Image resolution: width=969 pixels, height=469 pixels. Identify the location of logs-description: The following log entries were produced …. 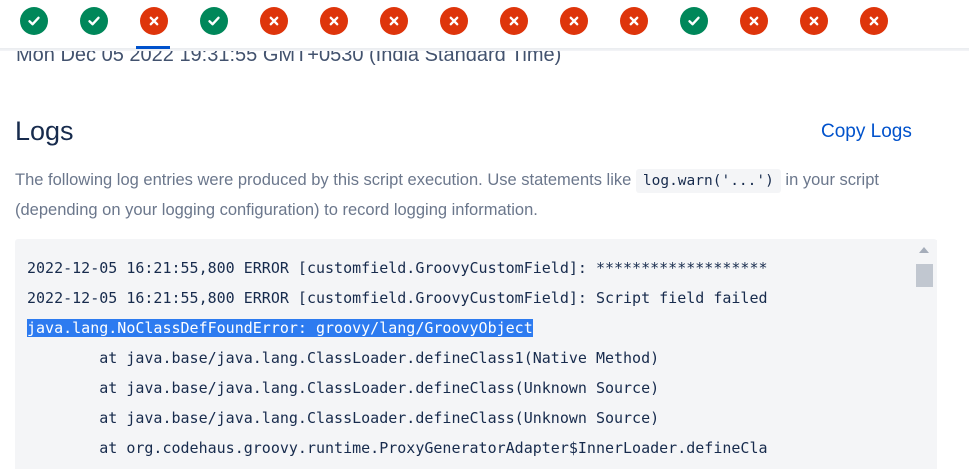
(480, 195).